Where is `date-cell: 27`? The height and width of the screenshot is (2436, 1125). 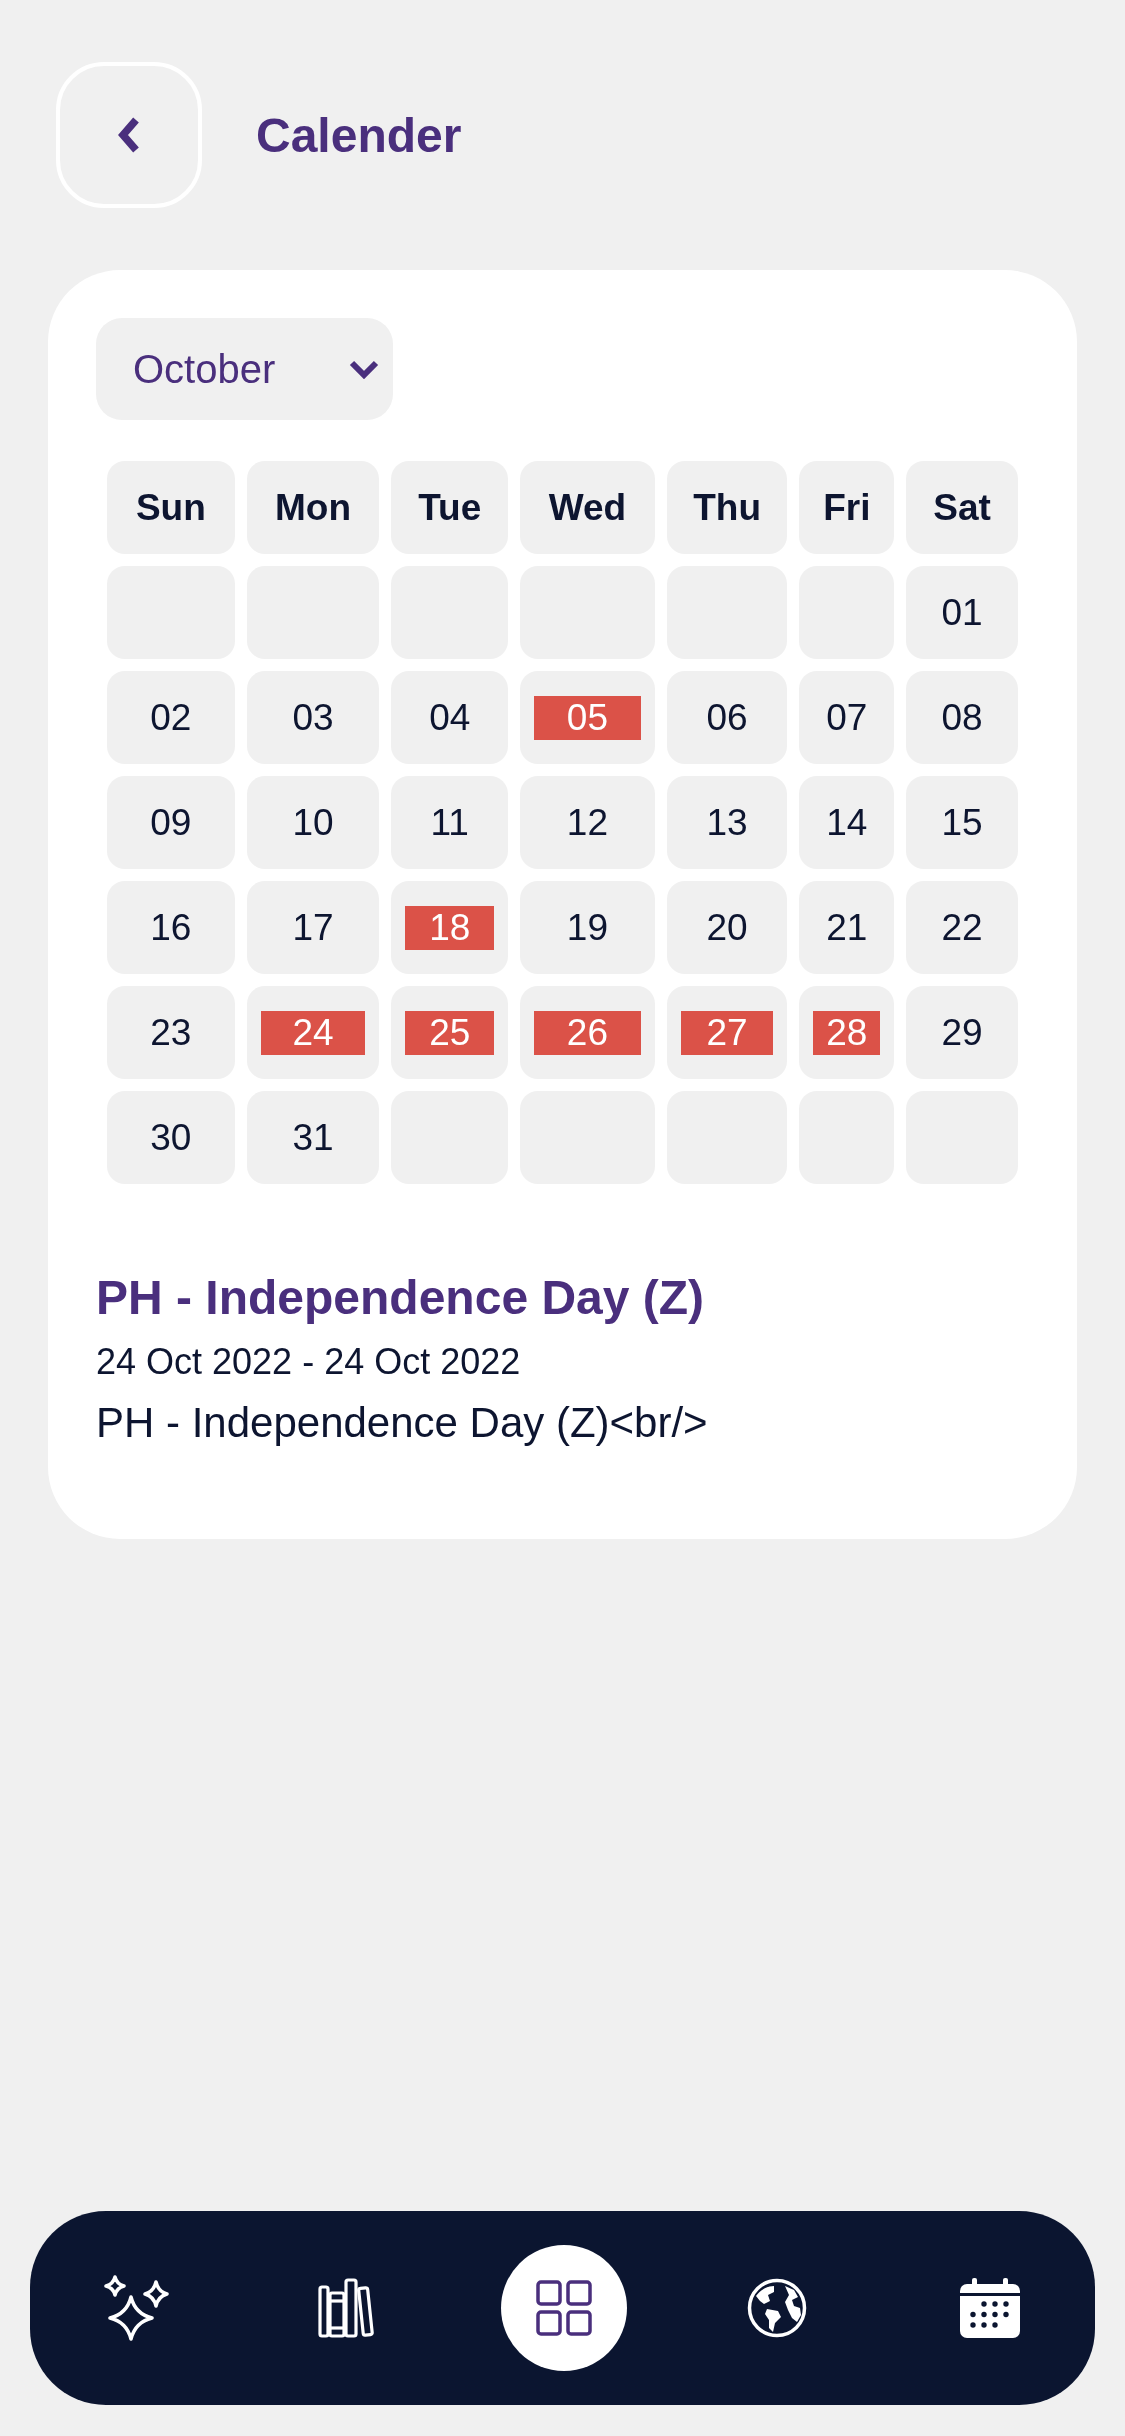 date-cell: 27 is located at coordinates (727, 1032).